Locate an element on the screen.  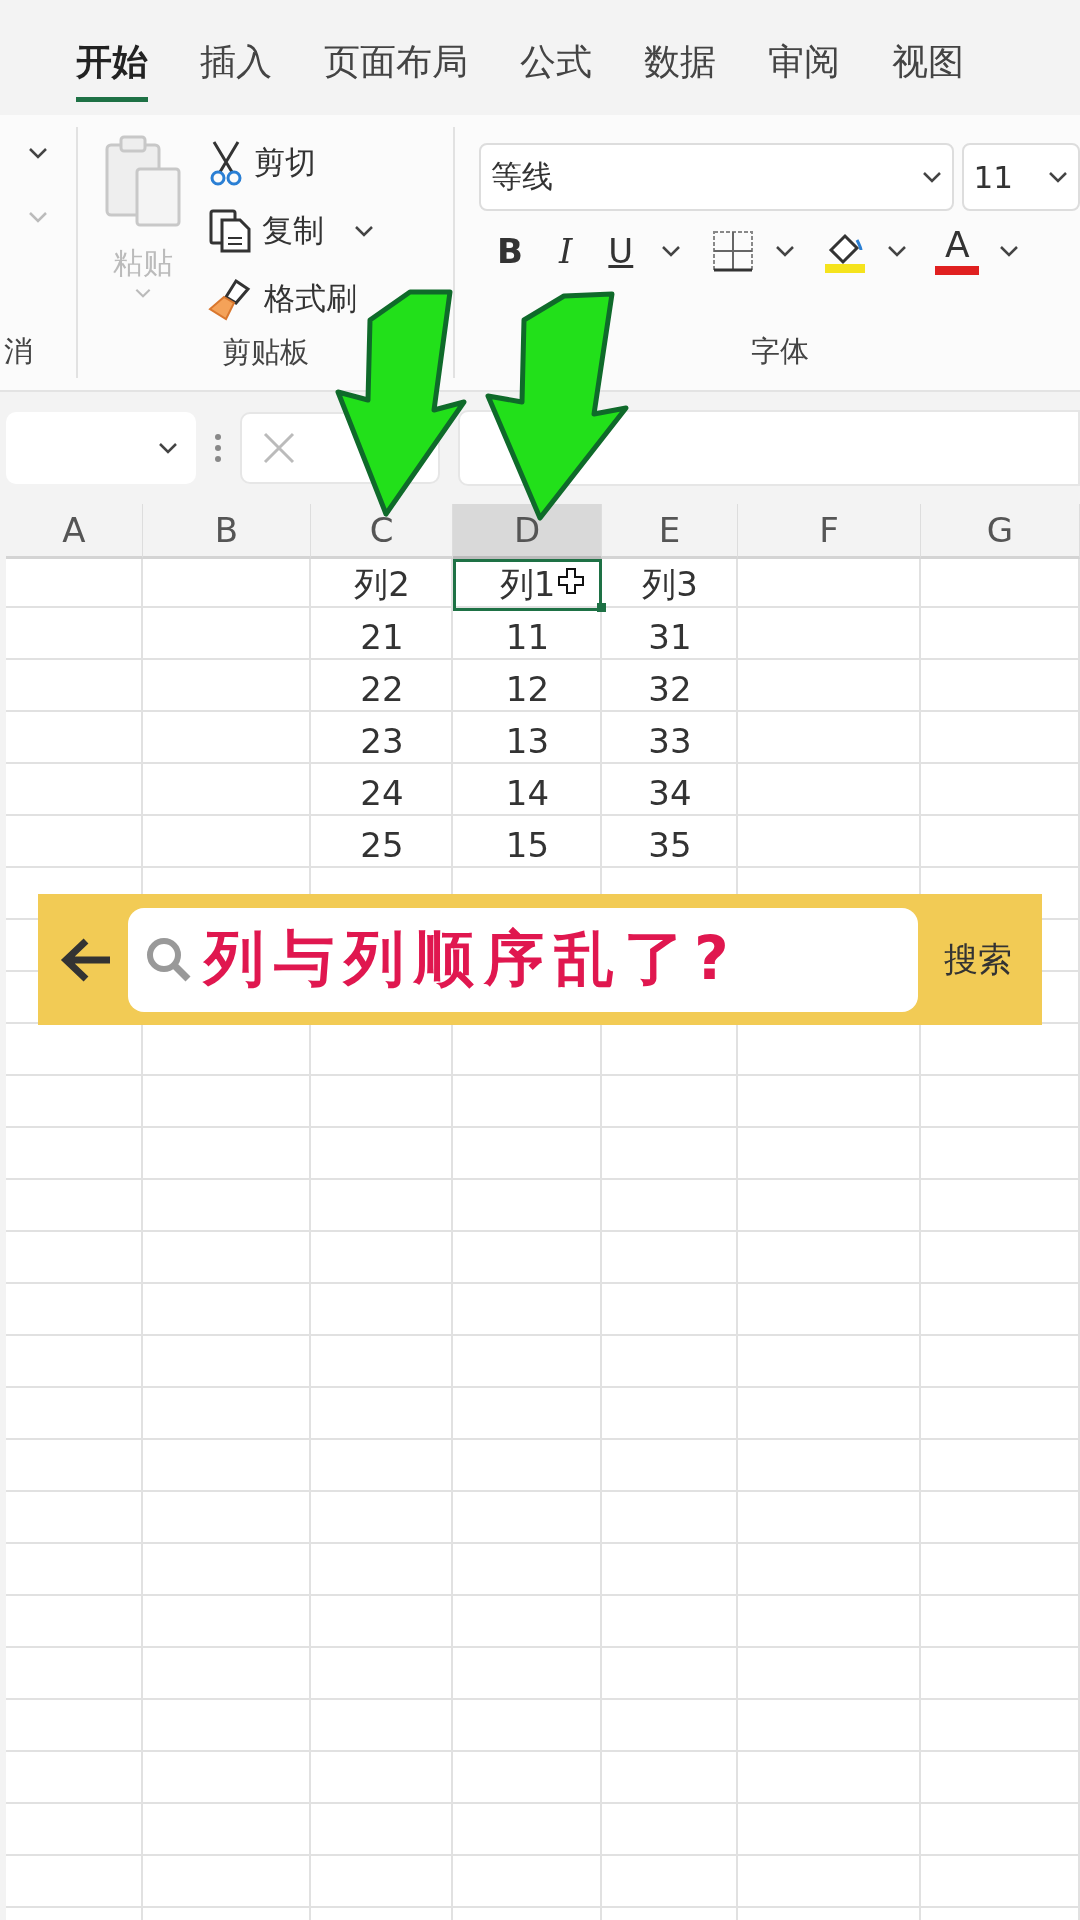
table-cell: 32 is located at coordinates (670, 689).